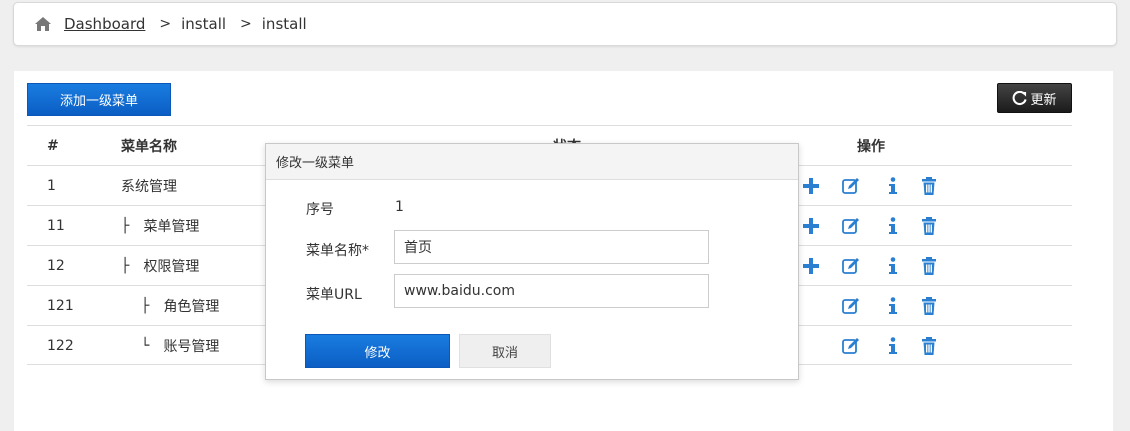 The width and height of the screenshot is (1130, 431). Describe the element at coordinates (334, 295) in the screenshot. I see `menu-url-label: 菜单URL` at that location.